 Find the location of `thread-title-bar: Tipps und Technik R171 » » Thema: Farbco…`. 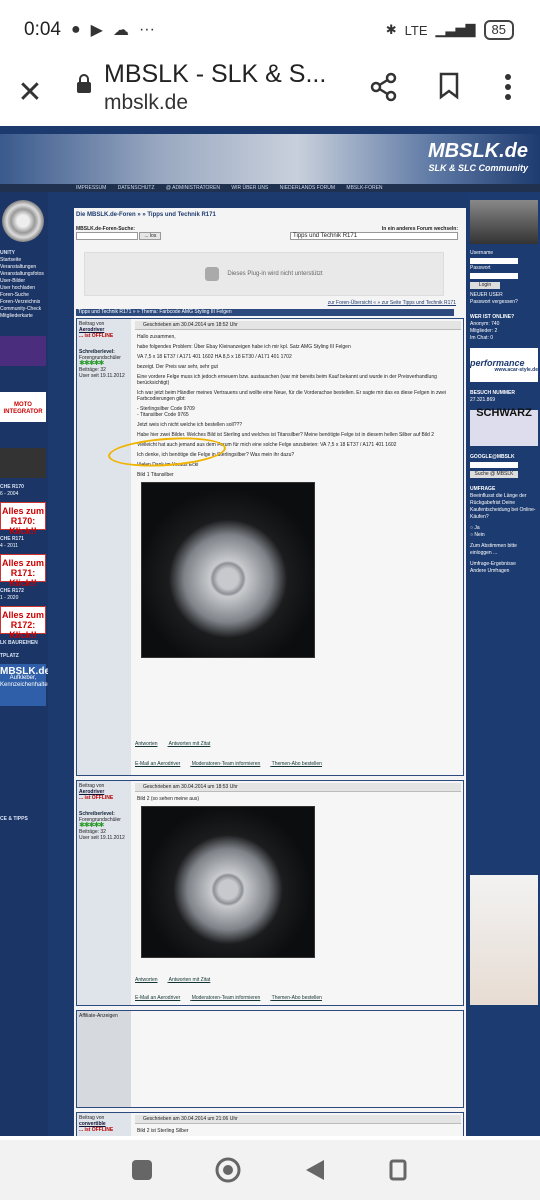

thread-title-bar: Tipps und Technik R171 » » Thema: Farbco… is located at coordinates (265, 312).